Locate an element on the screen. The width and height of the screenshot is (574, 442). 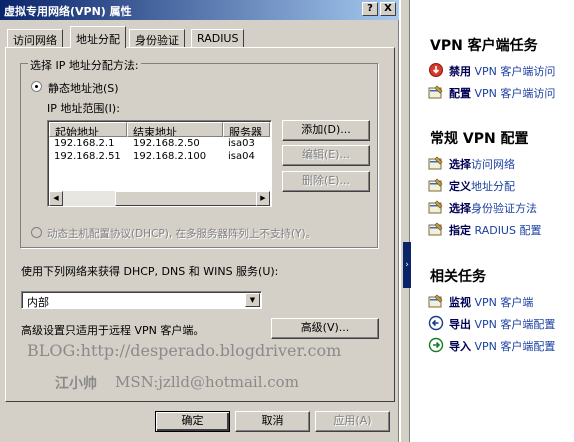
column-start-address: 起始地址 is located at coordinates (88, 129).